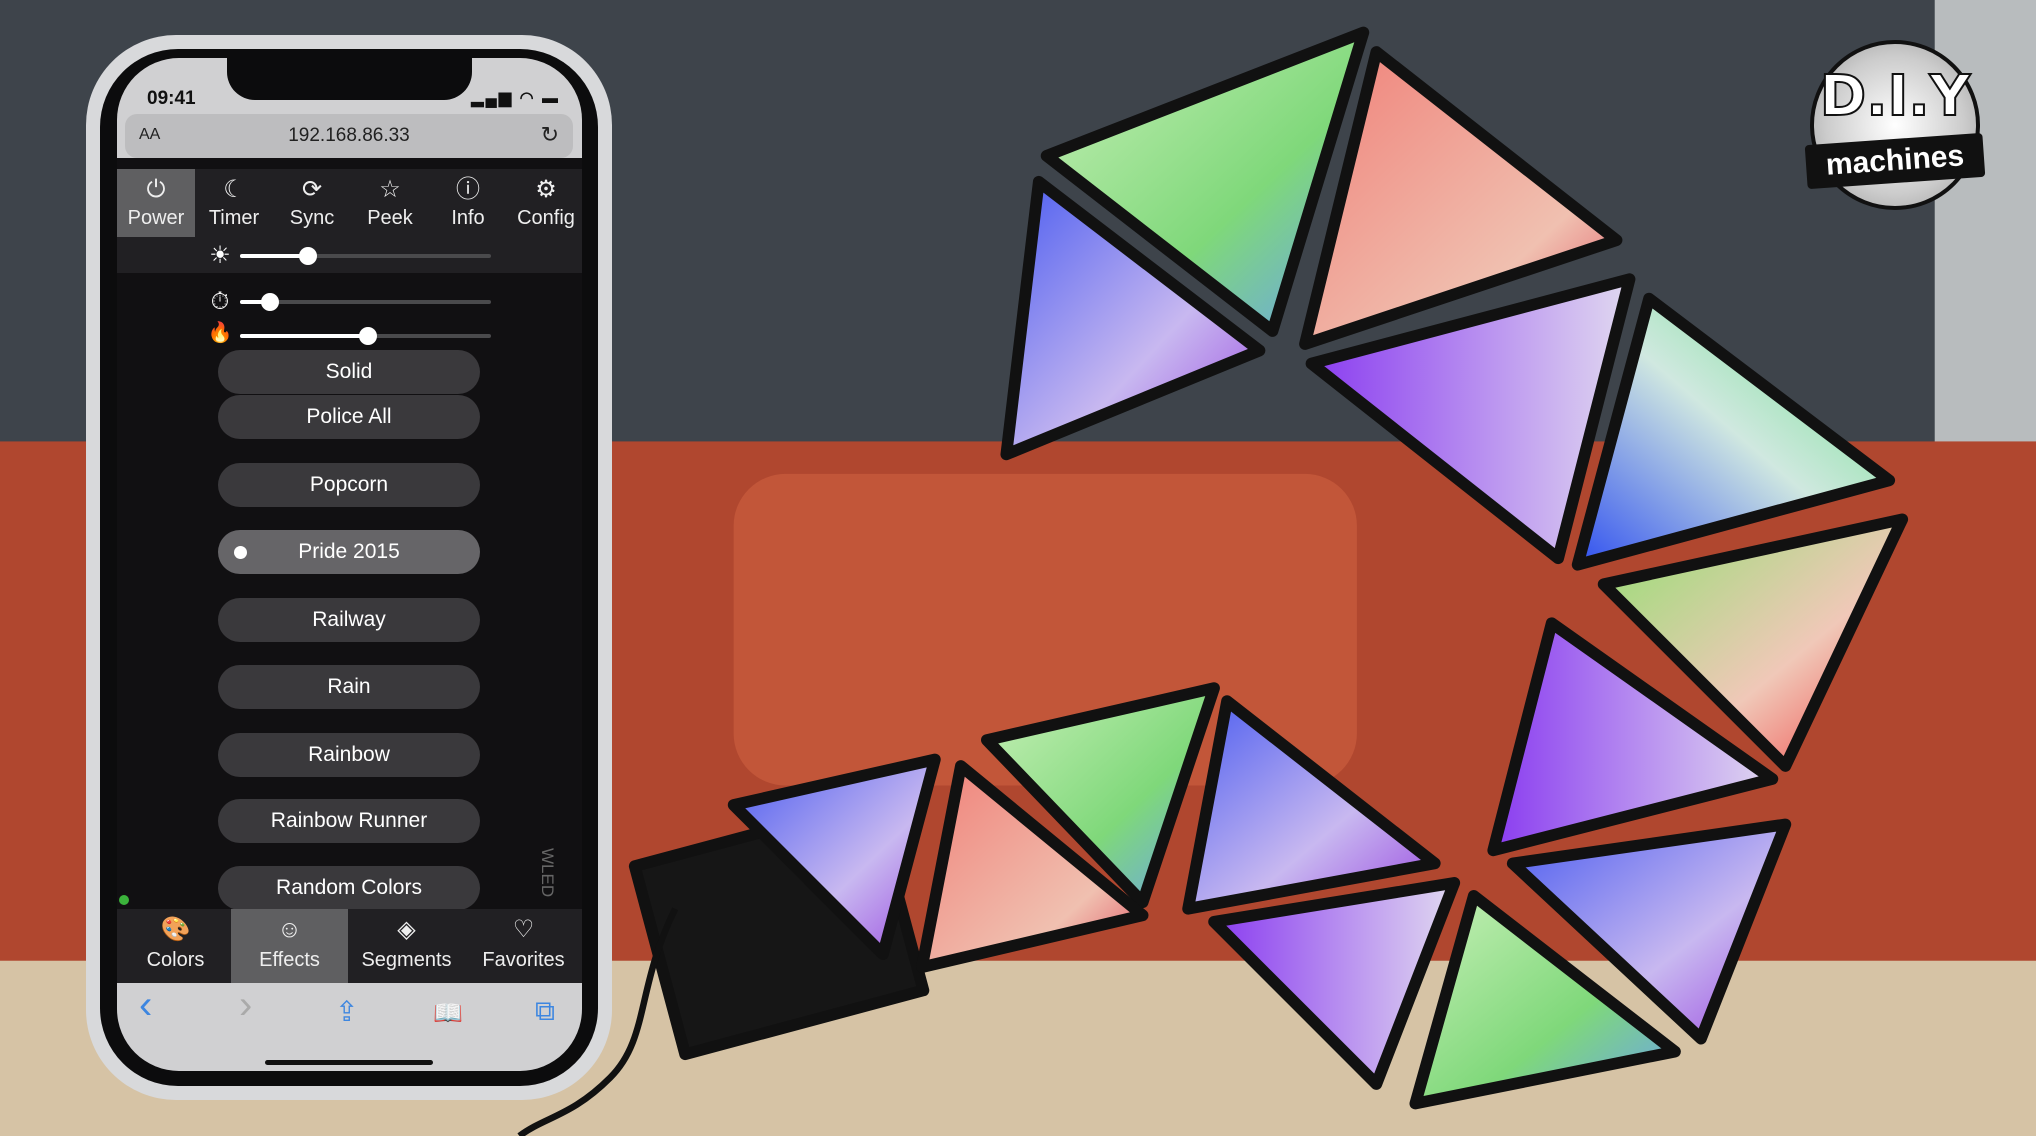 The image size is (2036, 1136). Describe the element at coordinates (406, 946) in the screenshot. I see `tab-segments: ◈ Segments` at that location.